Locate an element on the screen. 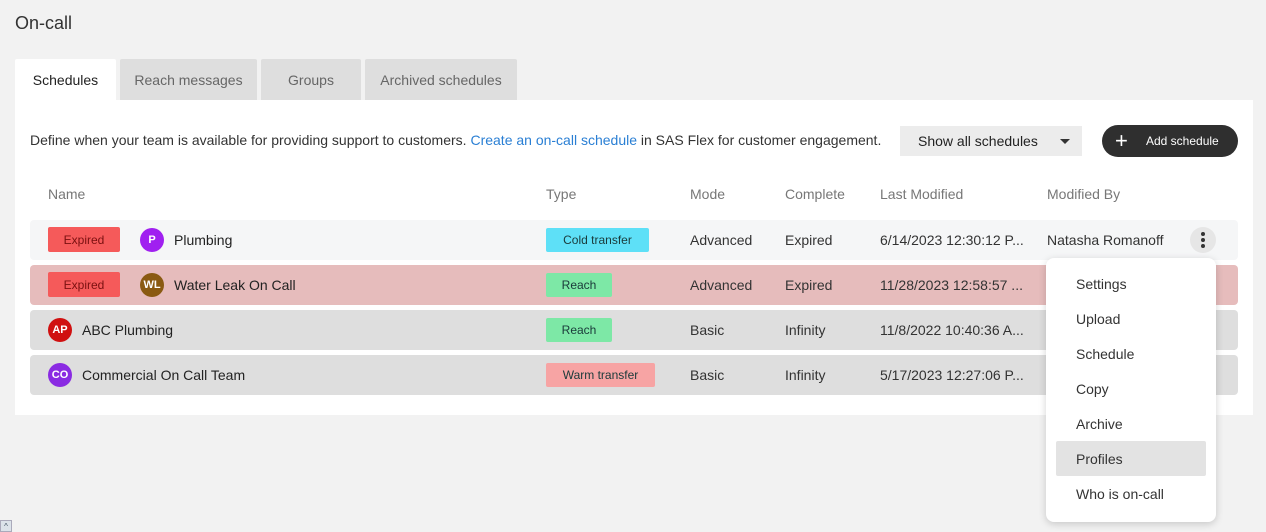 This screenshot has width=1266, height=532. schedule-name: Plumbing is located at coordinates (203, 240).